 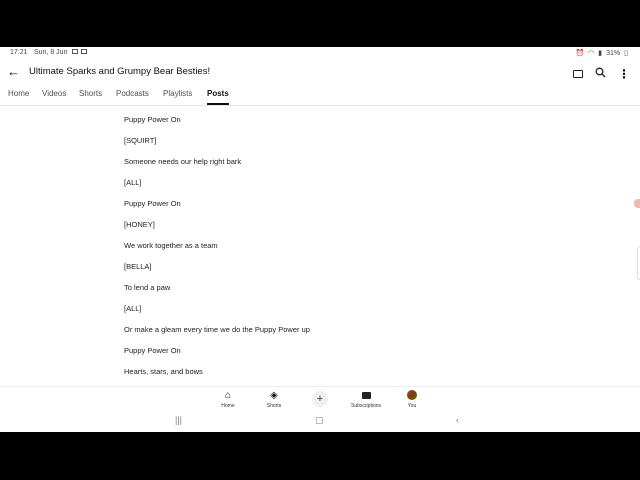 I want to click on lyric-line: To lend a paw, so click(x=147, y=287).